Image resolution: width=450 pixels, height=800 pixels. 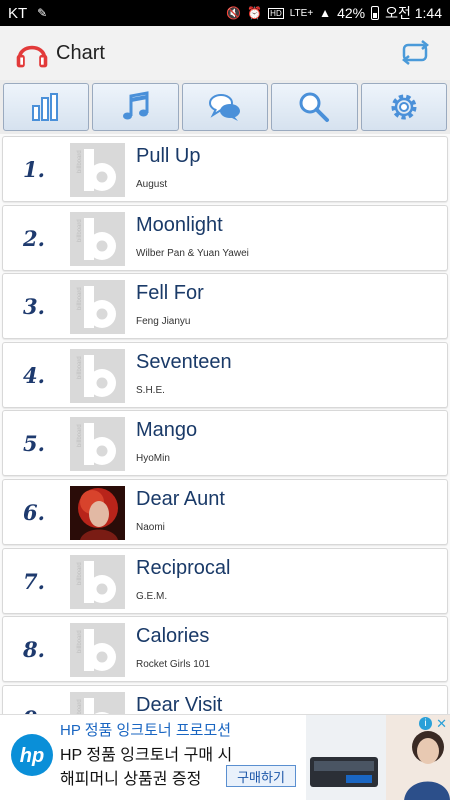 What do you see at coordinates (150, 390) in the screenshot?
I see `artist-name: S.H.E.` at bounding box center [150, 390].